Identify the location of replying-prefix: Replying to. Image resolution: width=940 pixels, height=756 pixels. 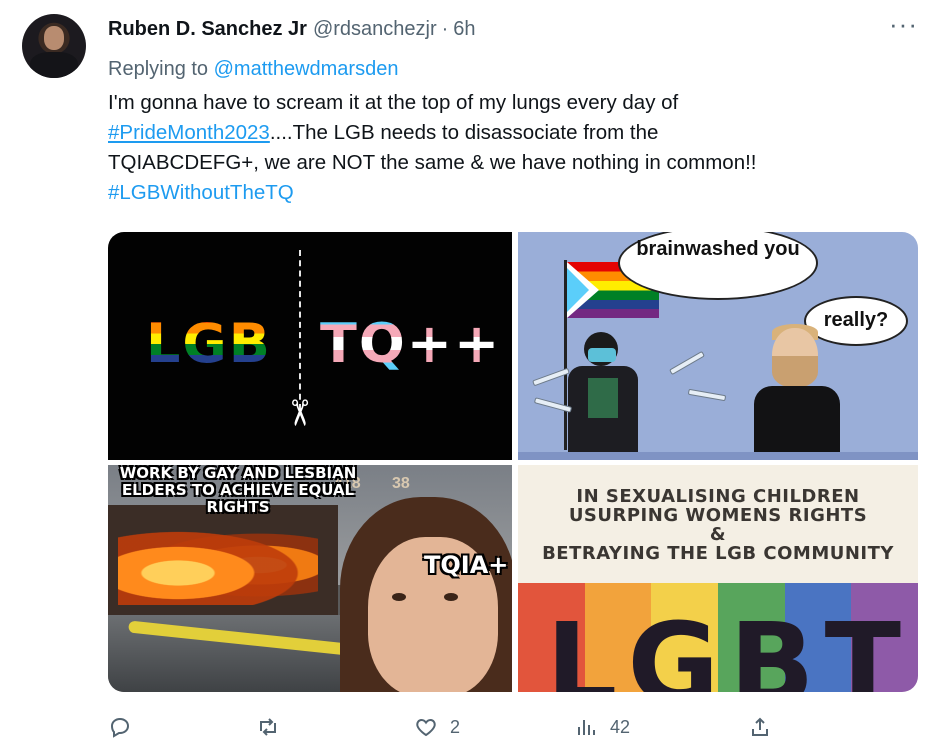
(161, 69).